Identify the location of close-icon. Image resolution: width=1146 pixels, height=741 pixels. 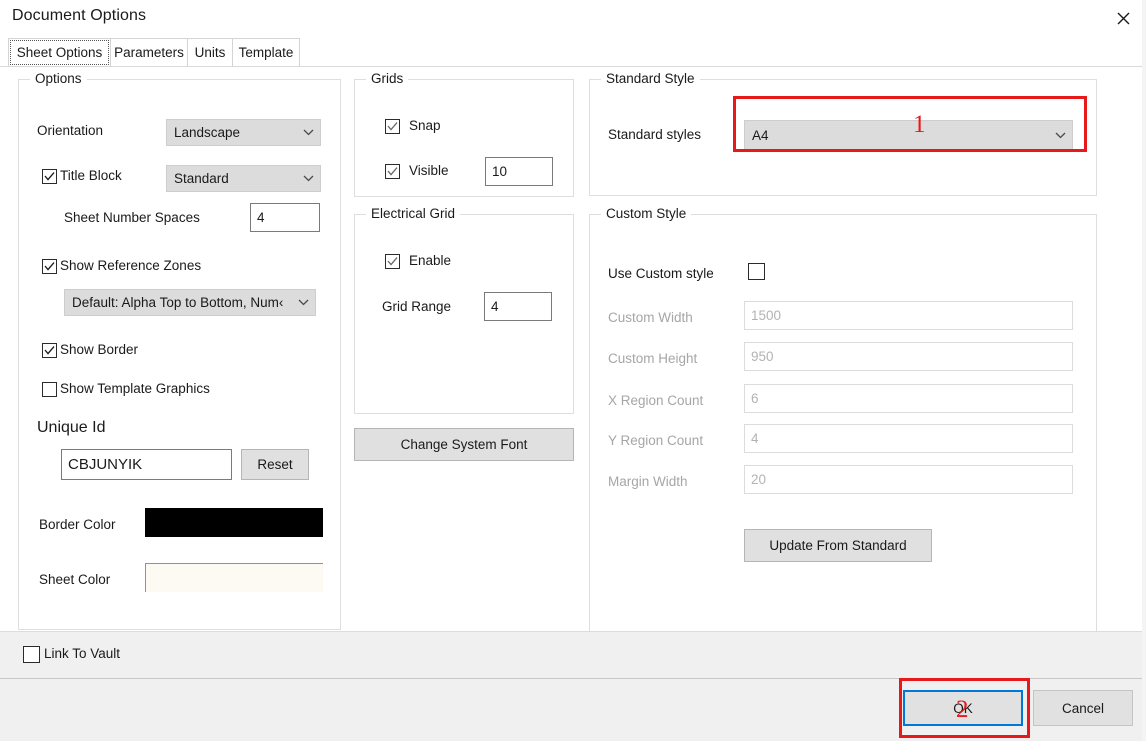
(1123, 18).